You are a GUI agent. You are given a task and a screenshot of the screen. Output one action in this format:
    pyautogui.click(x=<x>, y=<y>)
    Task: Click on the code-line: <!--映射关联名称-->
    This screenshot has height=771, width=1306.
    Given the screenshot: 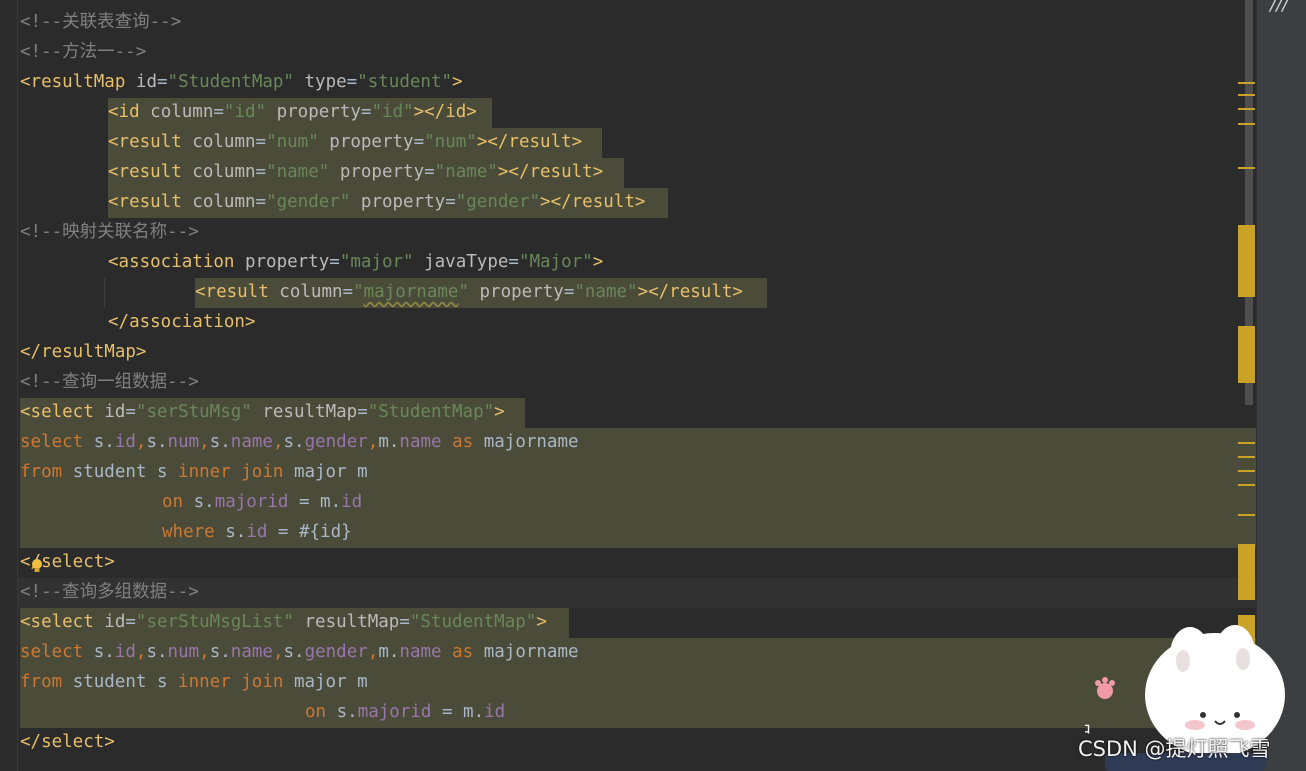 What is the action you would take?
    pyautogui.click(x=109, y=232)
    